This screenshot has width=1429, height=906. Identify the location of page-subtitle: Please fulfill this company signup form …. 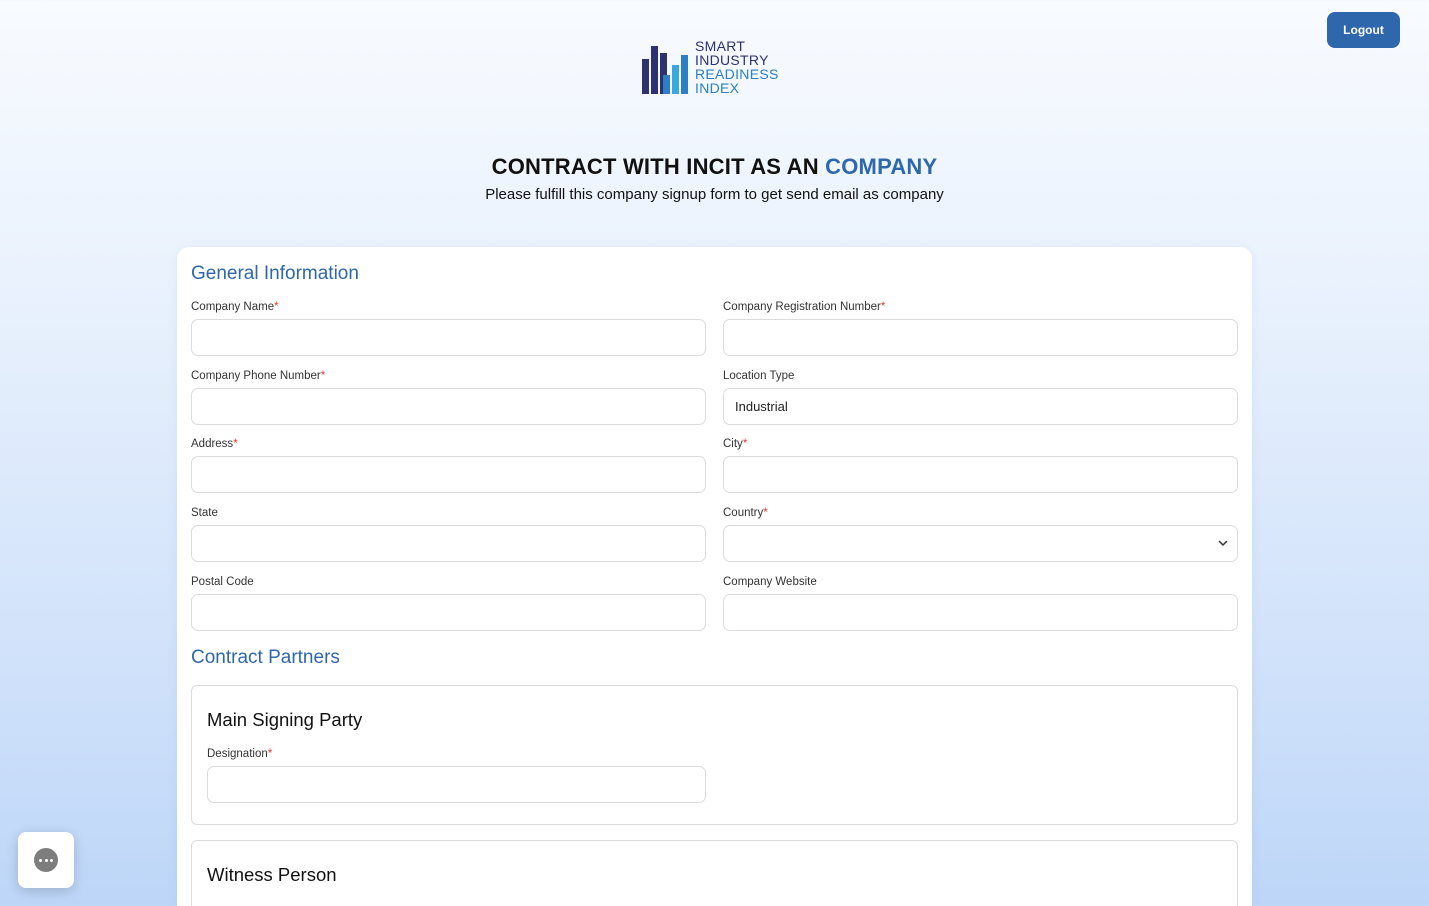
(714, 194).